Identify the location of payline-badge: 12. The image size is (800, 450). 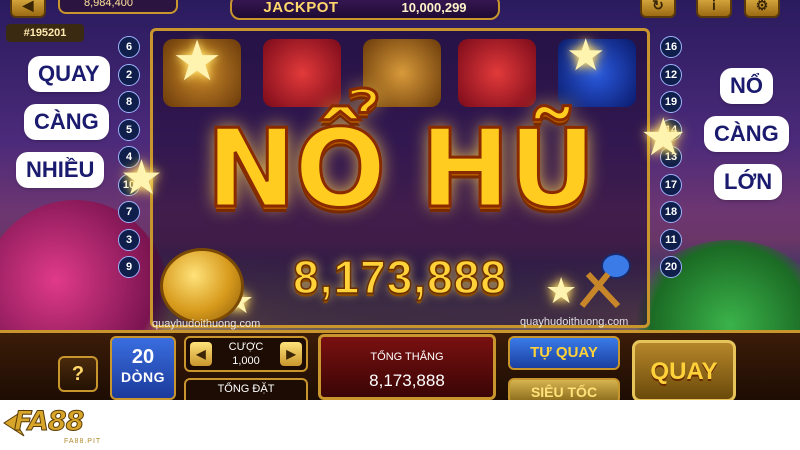
(671, 74).